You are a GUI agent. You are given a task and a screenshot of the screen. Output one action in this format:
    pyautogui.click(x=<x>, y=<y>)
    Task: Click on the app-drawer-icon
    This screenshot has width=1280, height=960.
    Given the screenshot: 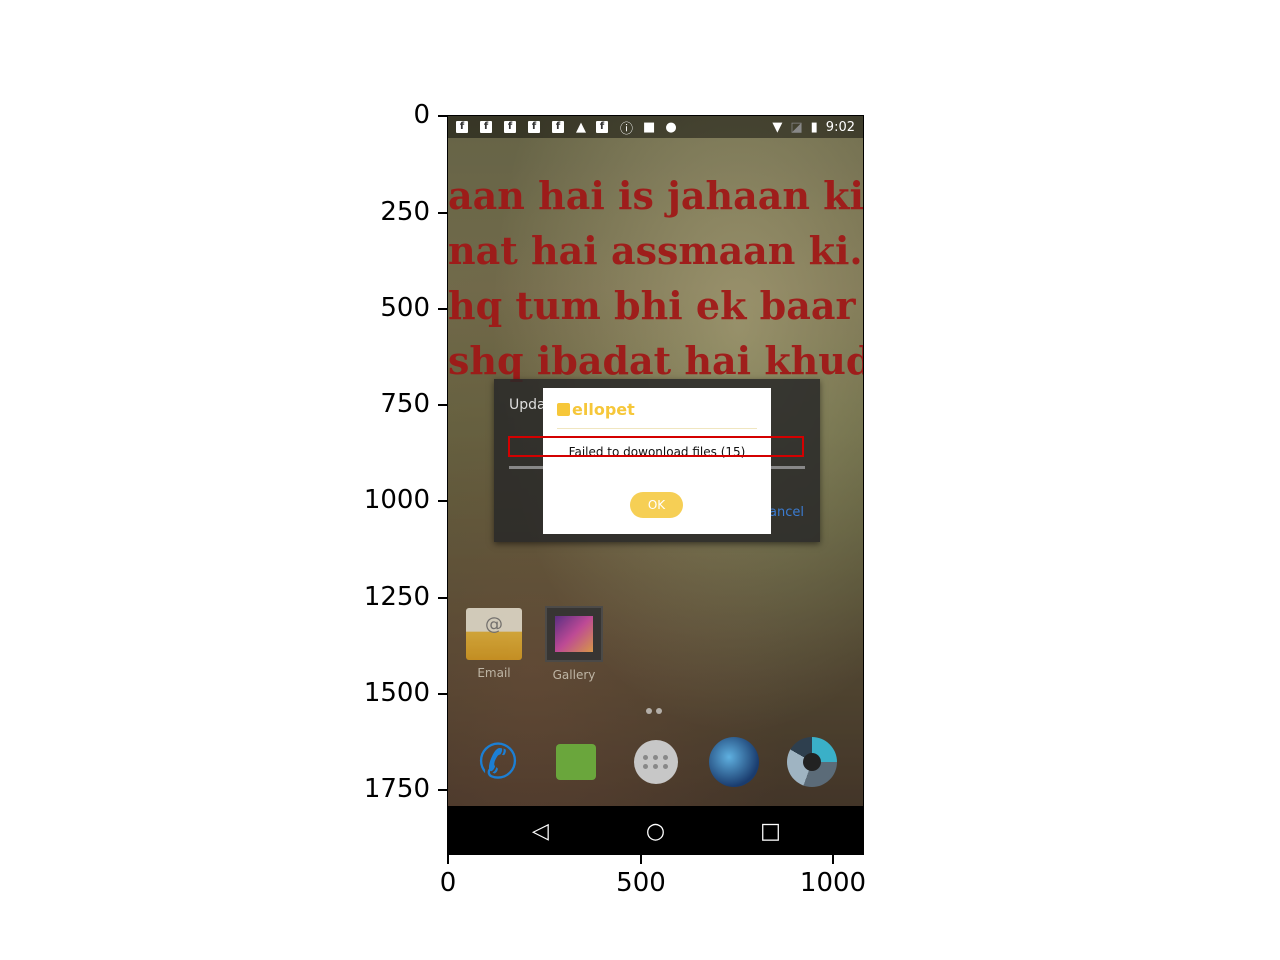 What is the action you would take?
    pyautogui.click(x=656, y=762)
    